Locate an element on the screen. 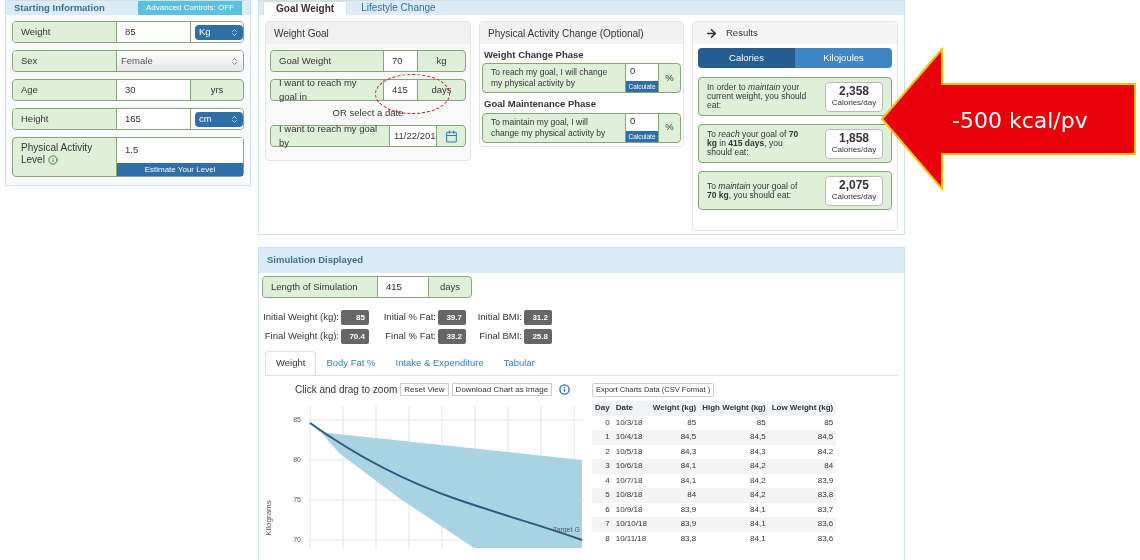 This screenshot has height=560, width=1140. table-cell: 8 is located at coordinates (602, 539).